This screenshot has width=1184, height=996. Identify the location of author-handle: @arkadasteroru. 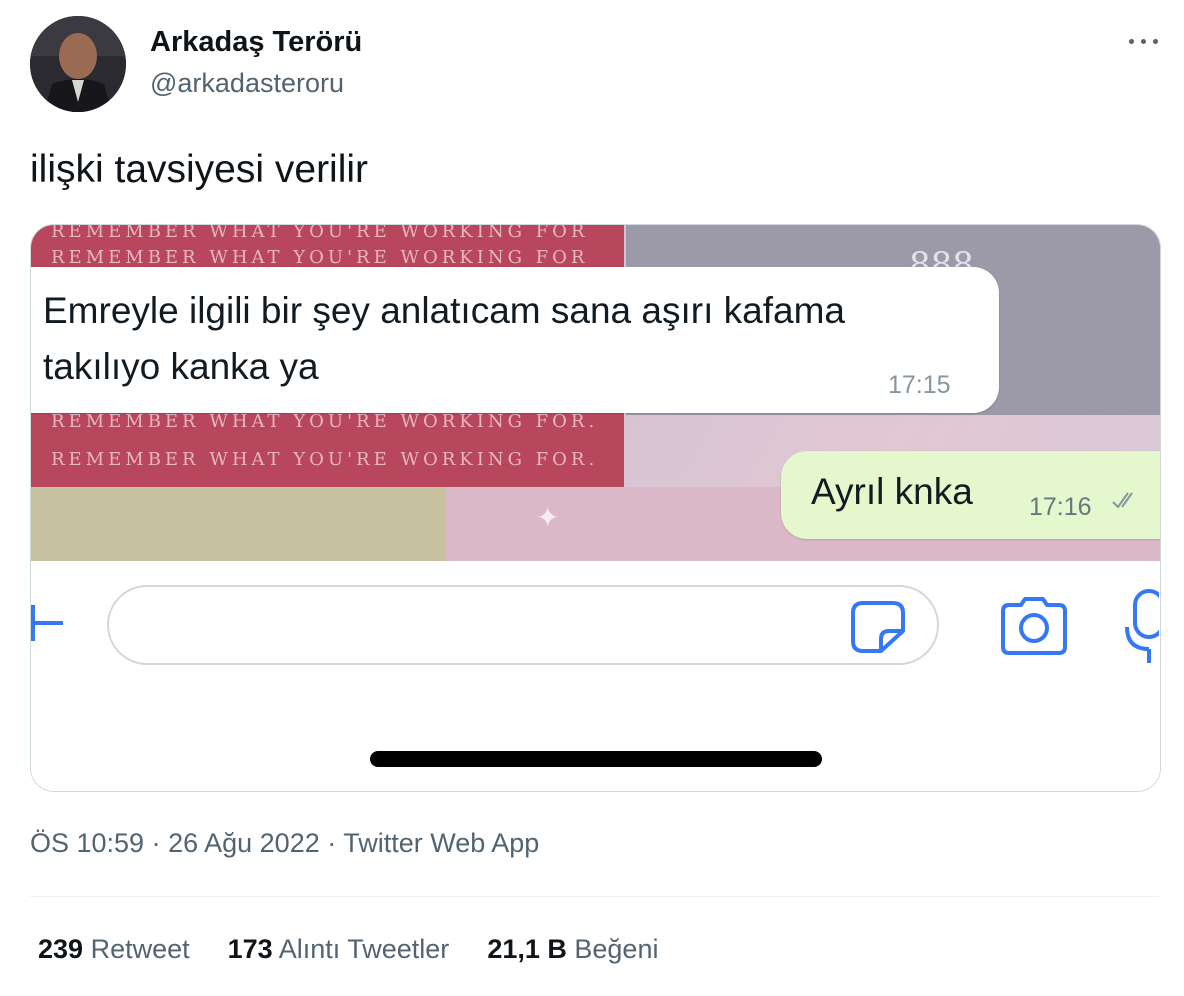
(247, 83).